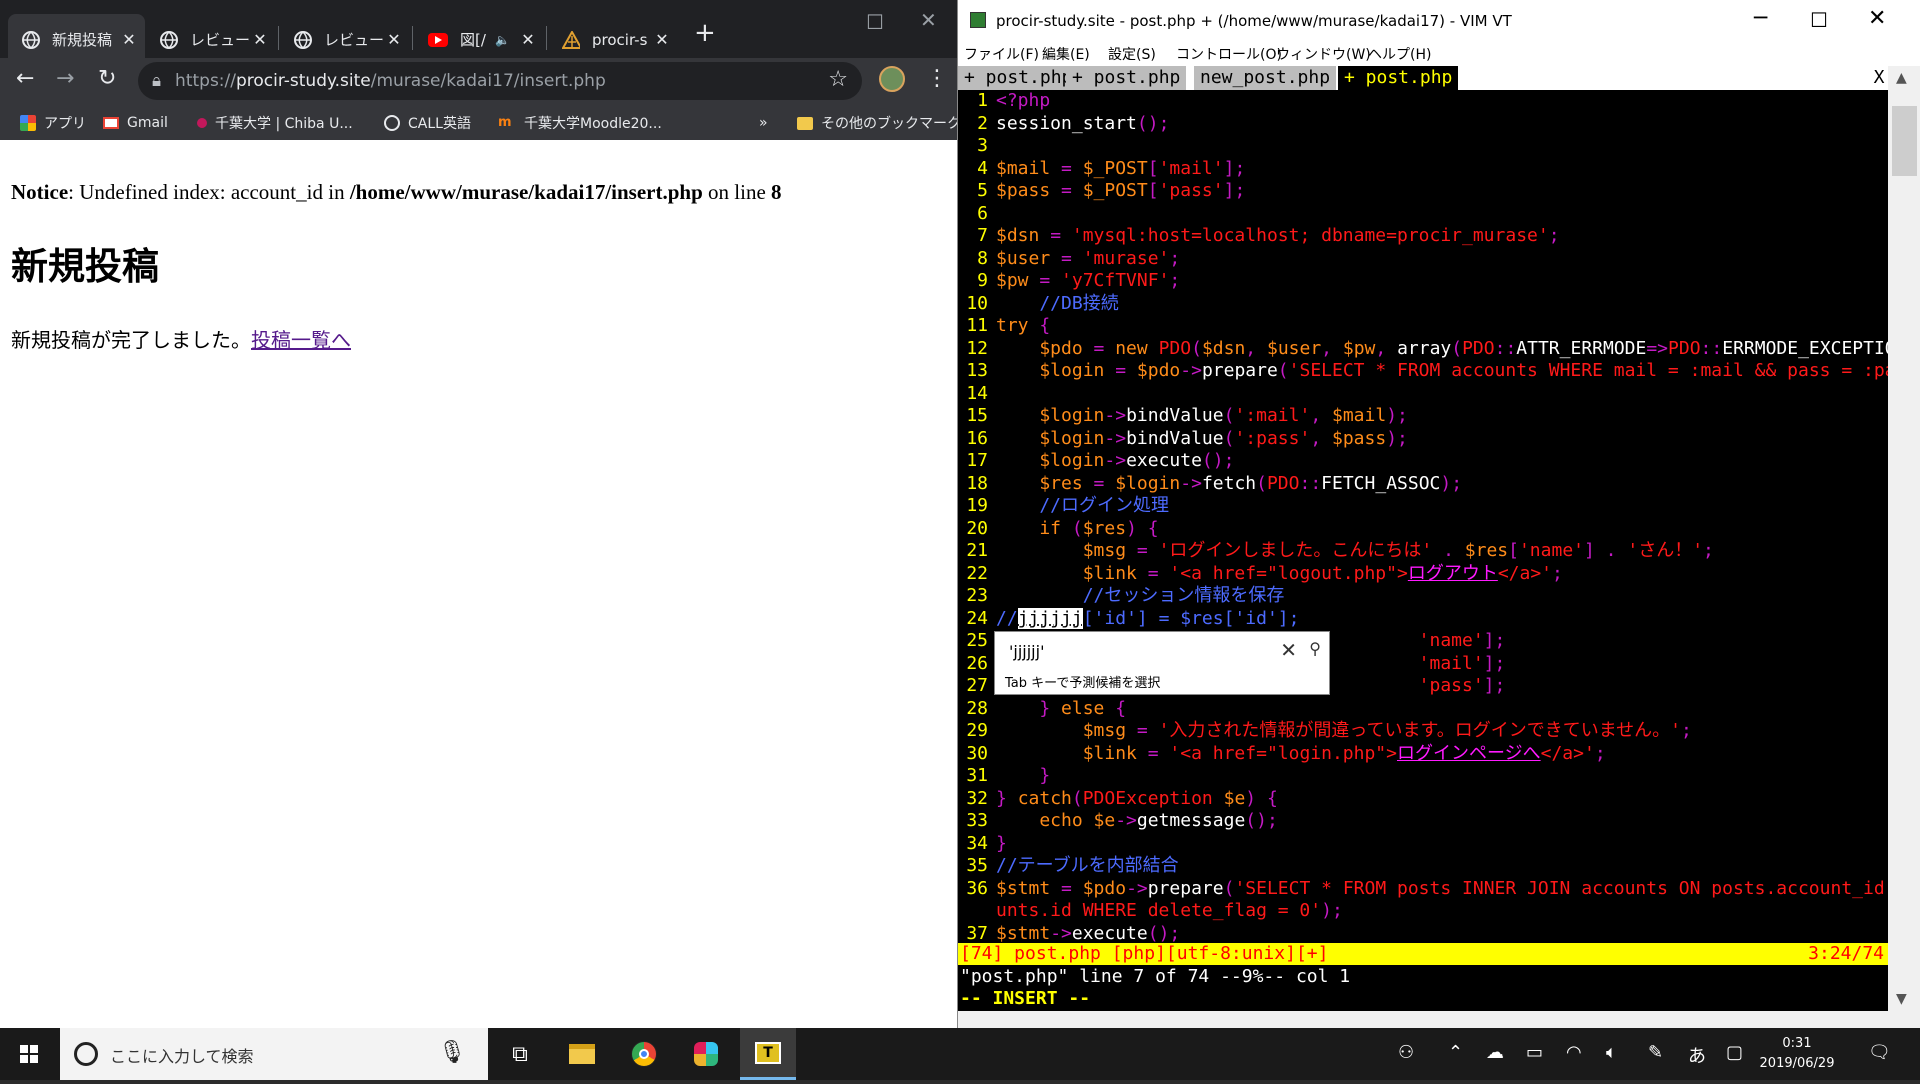  Describe the element at coordinates (1534, 1052) in the screenshot. I see `battery-icon: ▭` at that location.